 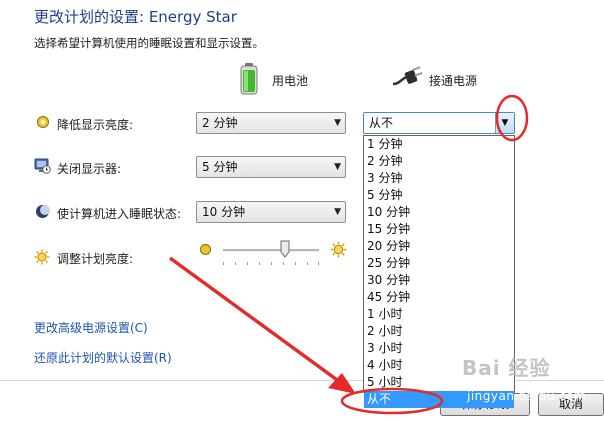 What do you see at coordinates (439, 229) in the screenshot?
I see `dropdown-option: 15 分钟` at bounding box center [439, 229].